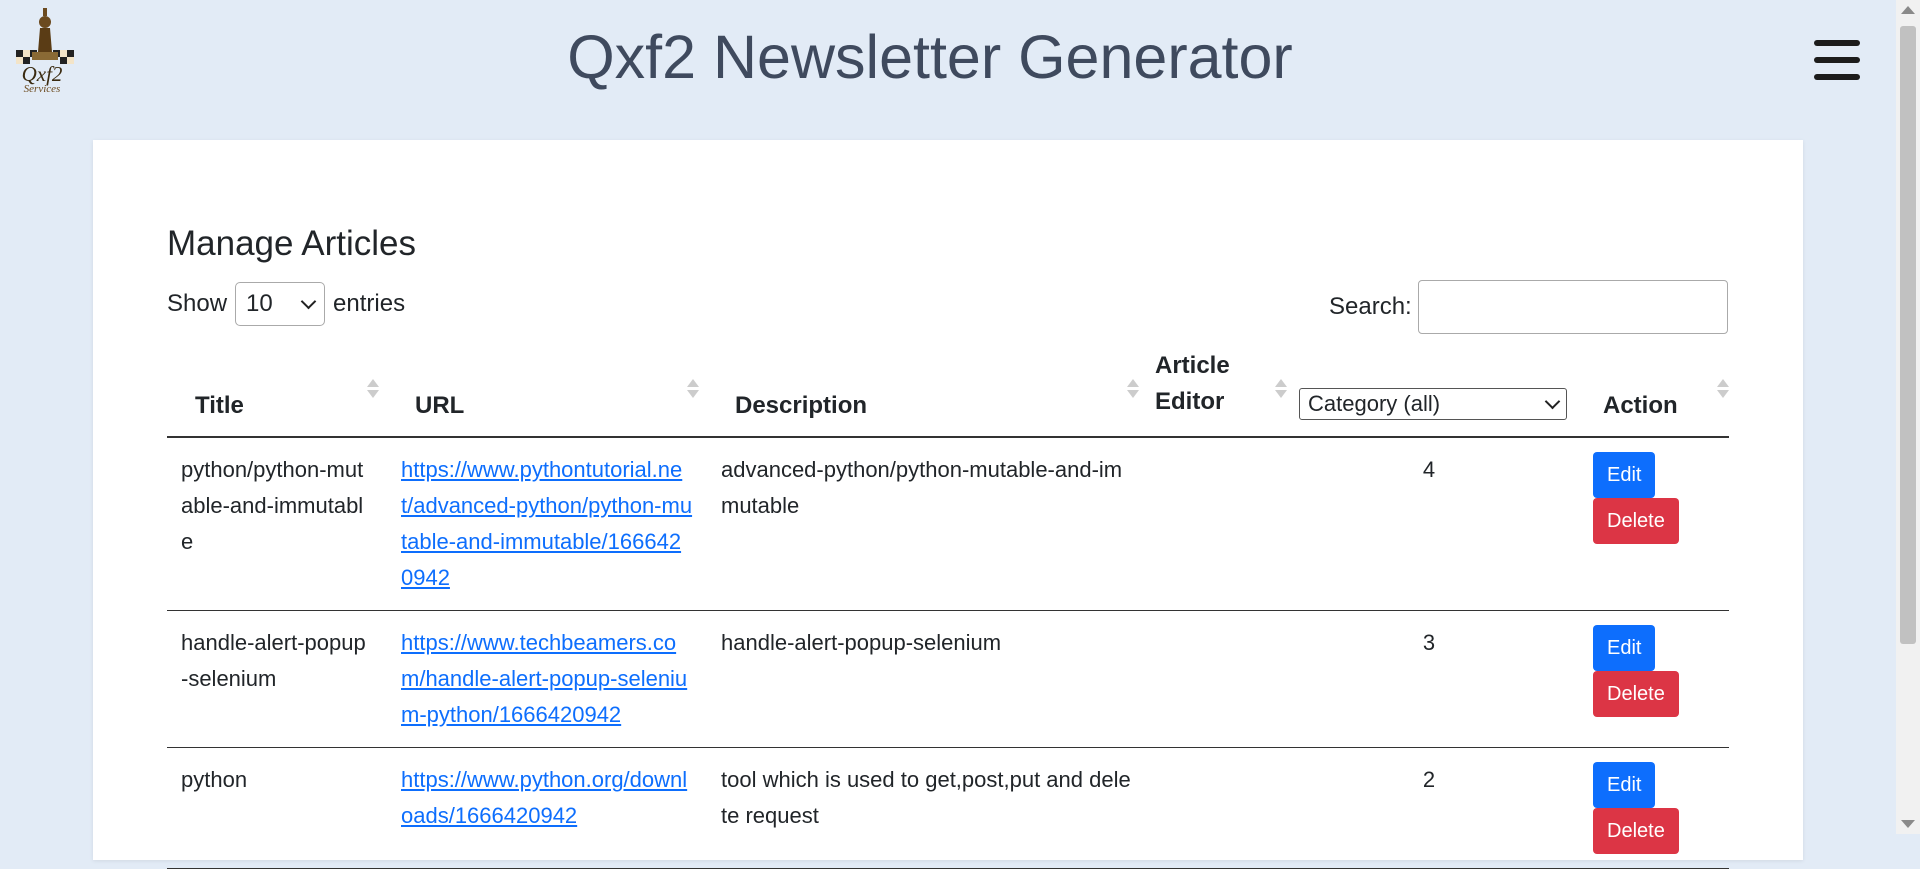 The height and width of the screenshot is (869, 1920). Describe the element at coordinates (1429, 808) in the screenshot. I see `cell-category: 2` at that location.